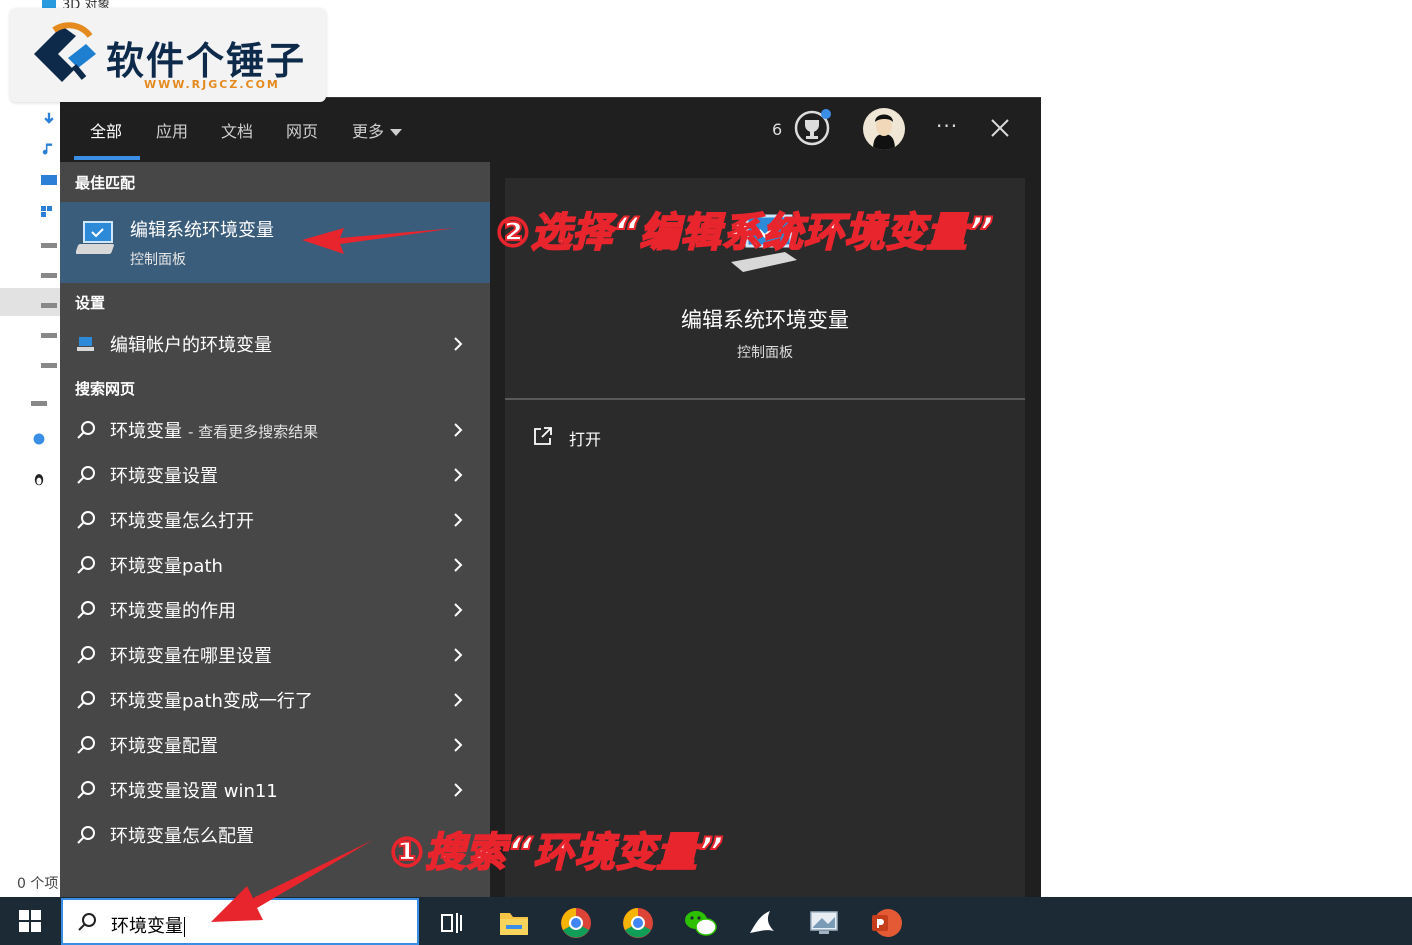  I want to click on web-search-item: 环境变量设置 win11, so click(275, 790).